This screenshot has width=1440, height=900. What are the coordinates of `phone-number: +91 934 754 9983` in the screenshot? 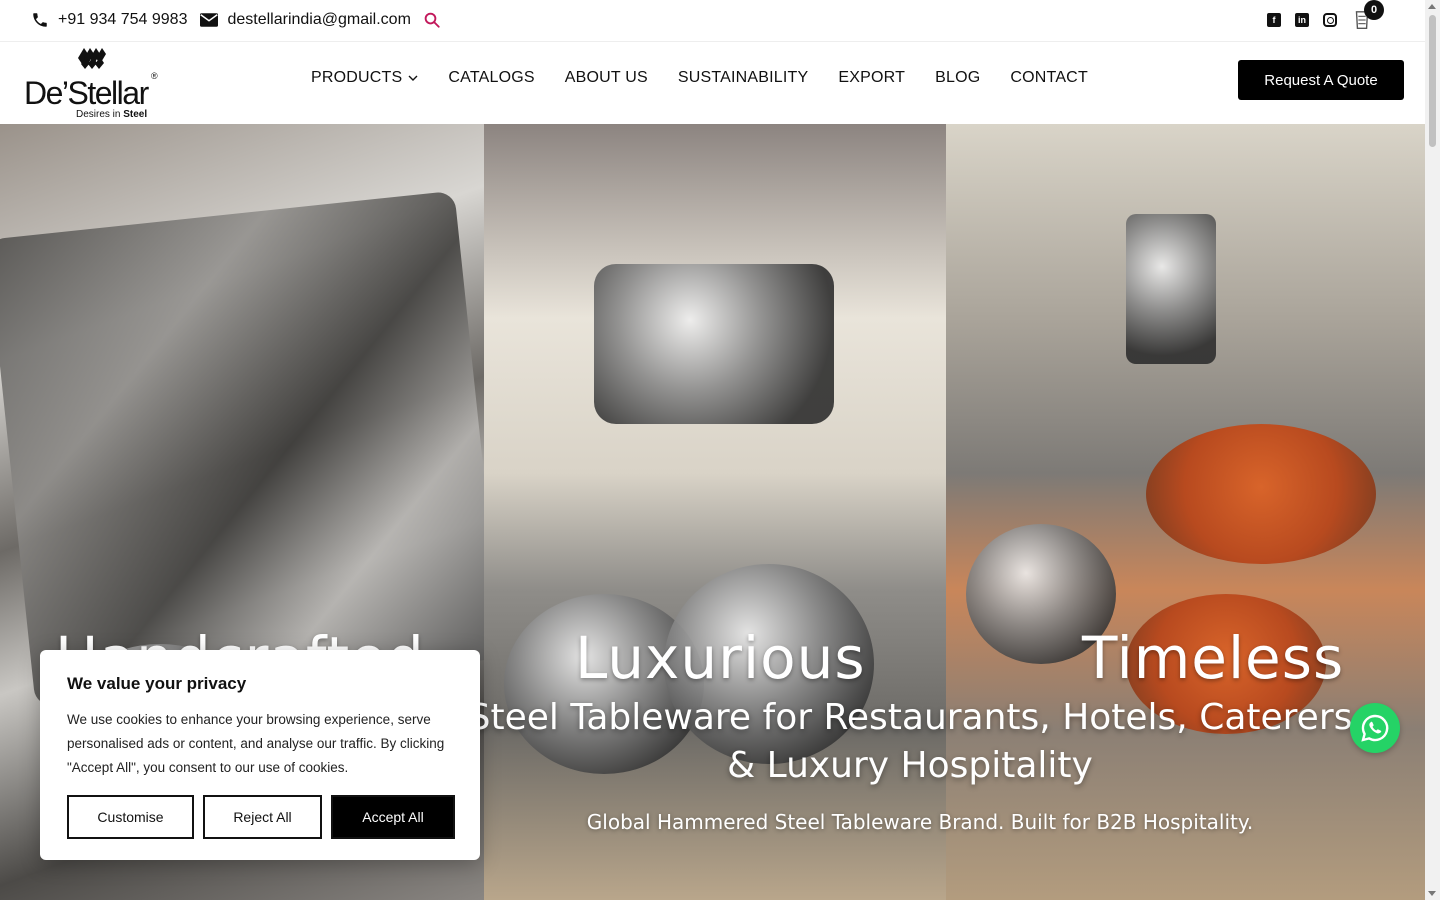 It's located at (122, 20).